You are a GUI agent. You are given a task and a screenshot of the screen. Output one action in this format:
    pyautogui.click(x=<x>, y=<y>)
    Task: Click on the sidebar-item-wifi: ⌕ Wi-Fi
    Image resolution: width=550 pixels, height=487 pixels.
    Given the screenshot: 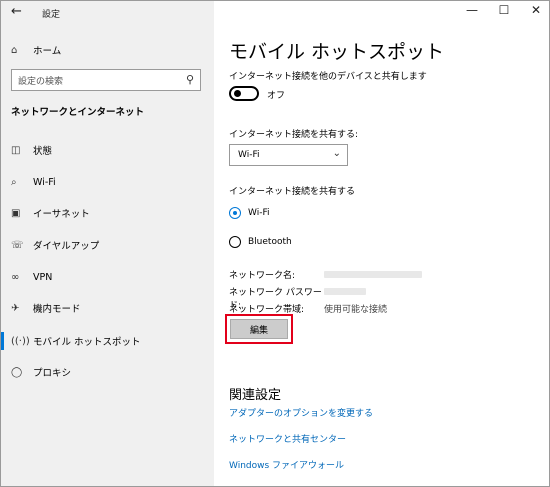 What is the action you would take?
    pyautogui.click(x=33, y=182)
    